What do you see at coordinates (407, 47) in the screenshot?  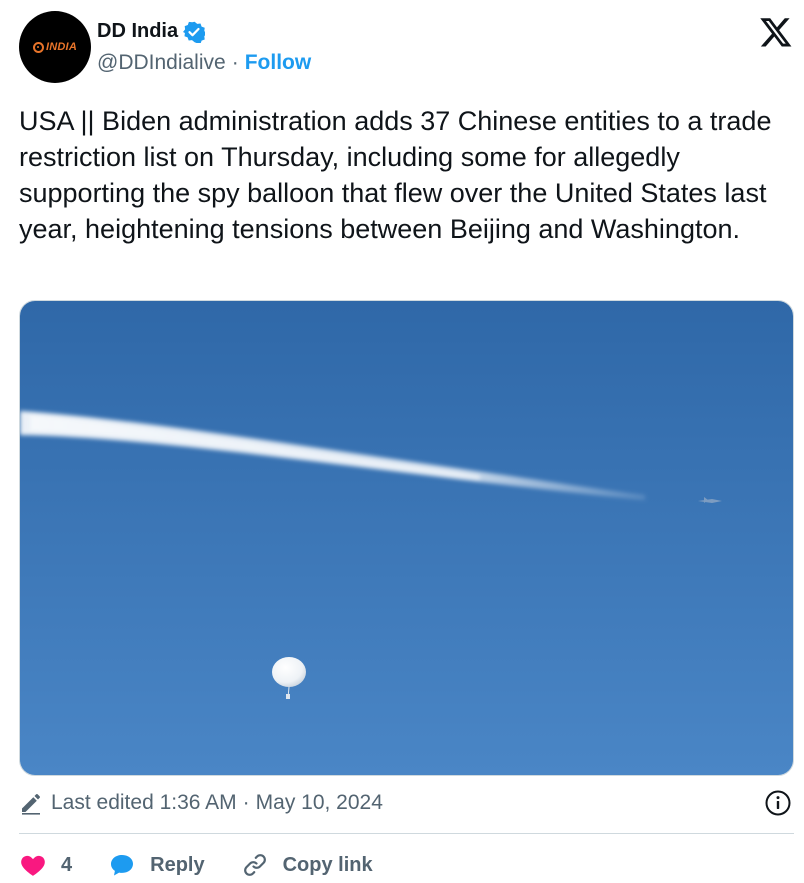 I see `tweet-header: INDIA DD India @DDIndialive · Follow` at bounding box center [407, 47].